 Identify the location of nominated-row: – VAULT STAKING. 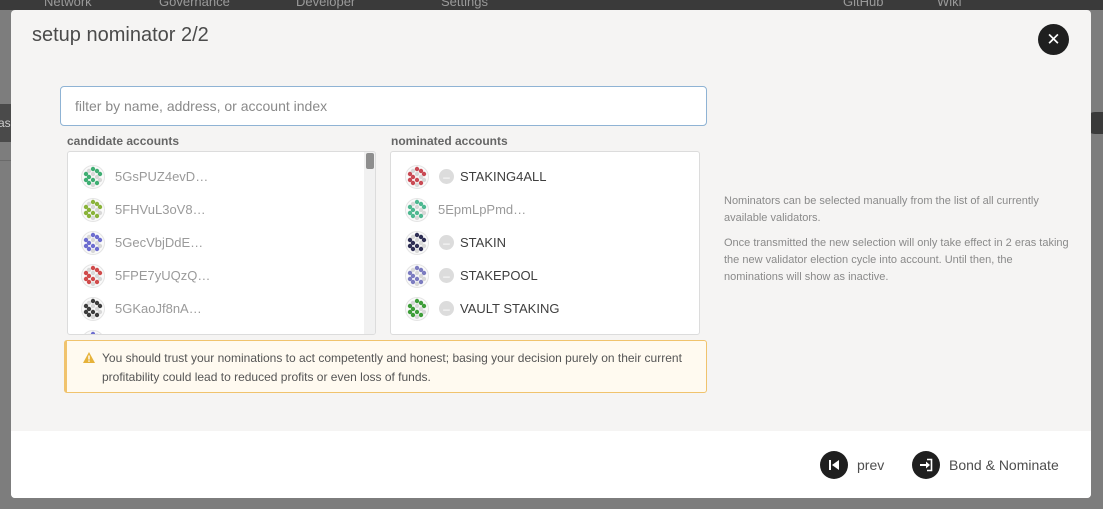
(545, 308).